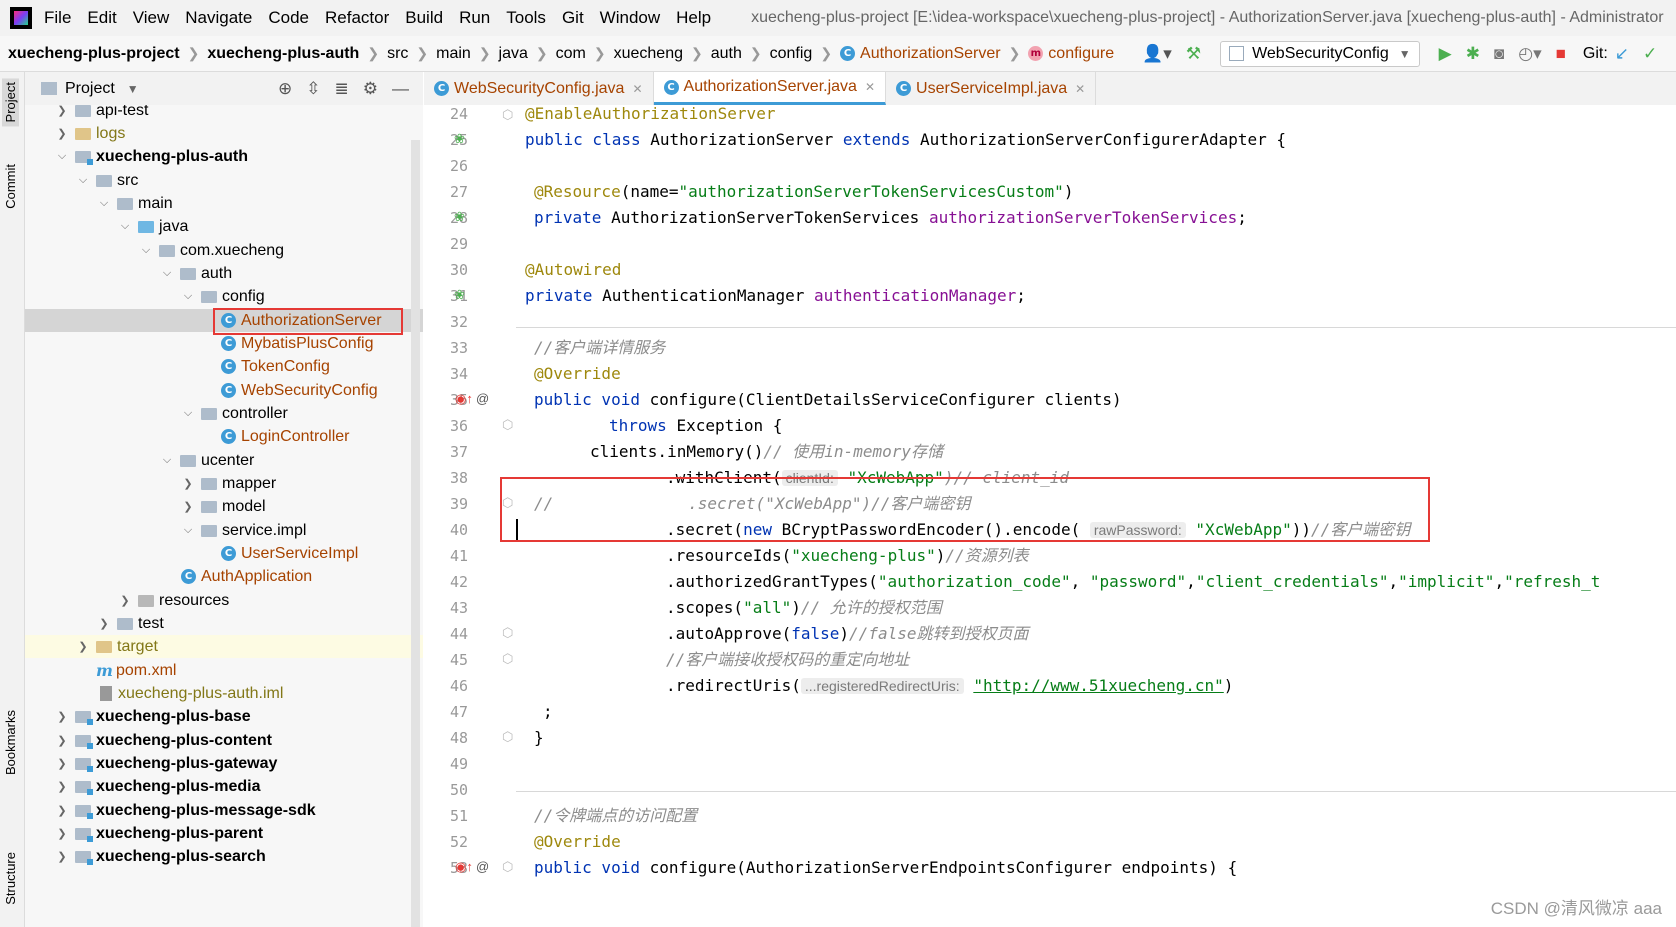 This screenshot has height=927, width=1676. Describe the element at coordinates (94, 54) in the screenshot. I see `breadcrumb-project: xuecheng-plus-project` at that location.